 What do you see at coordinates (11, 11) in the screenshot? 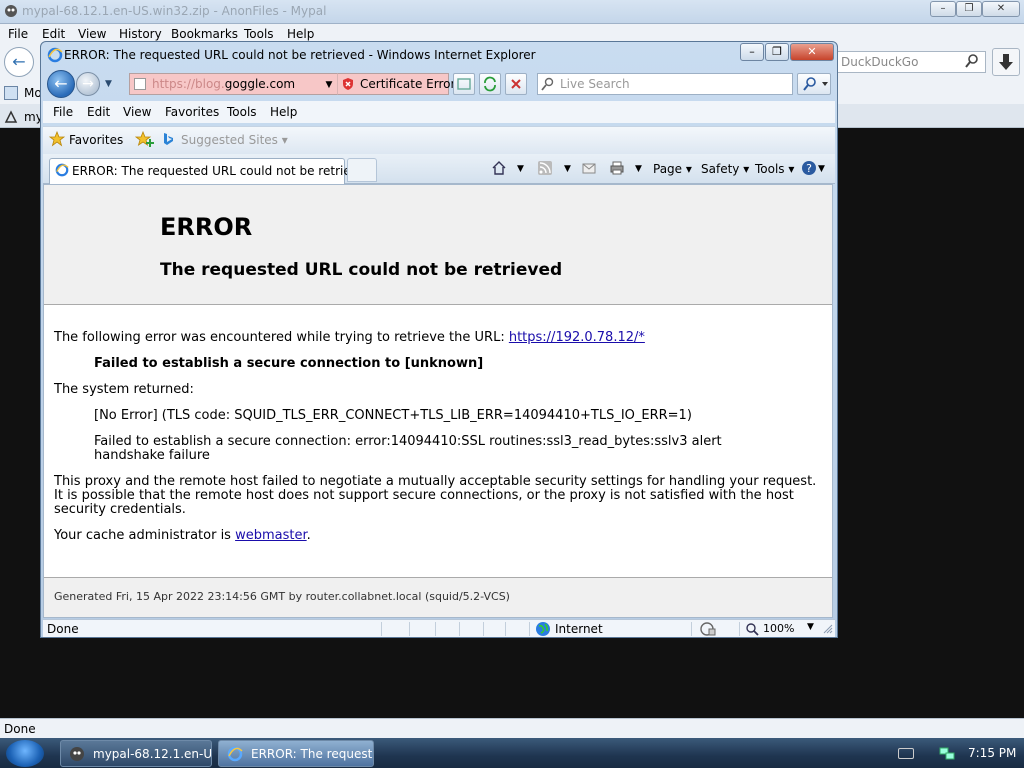
I see `mypal-app-icon` at bounding box center [11, 11].